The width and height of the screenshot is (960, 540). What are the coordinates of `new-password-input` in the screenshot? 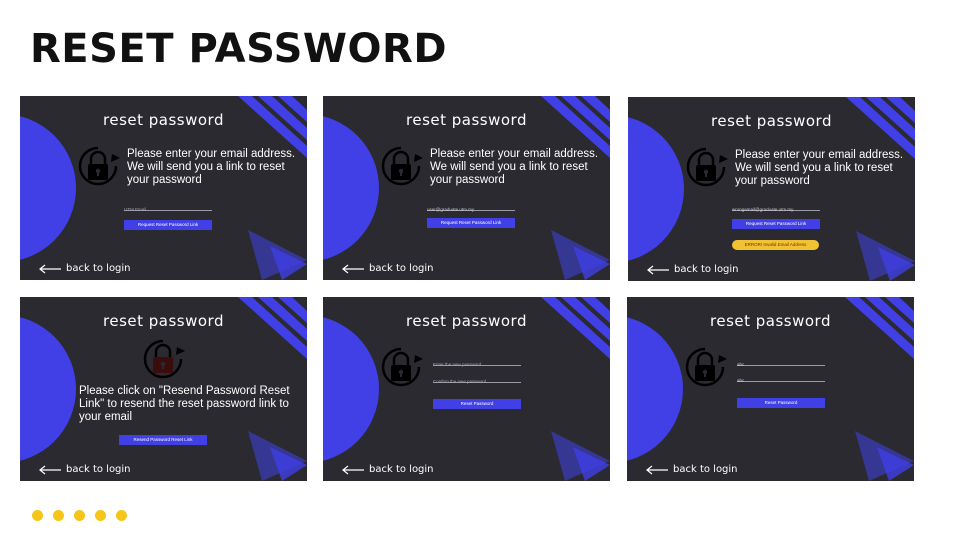 It's located at (477, 364).